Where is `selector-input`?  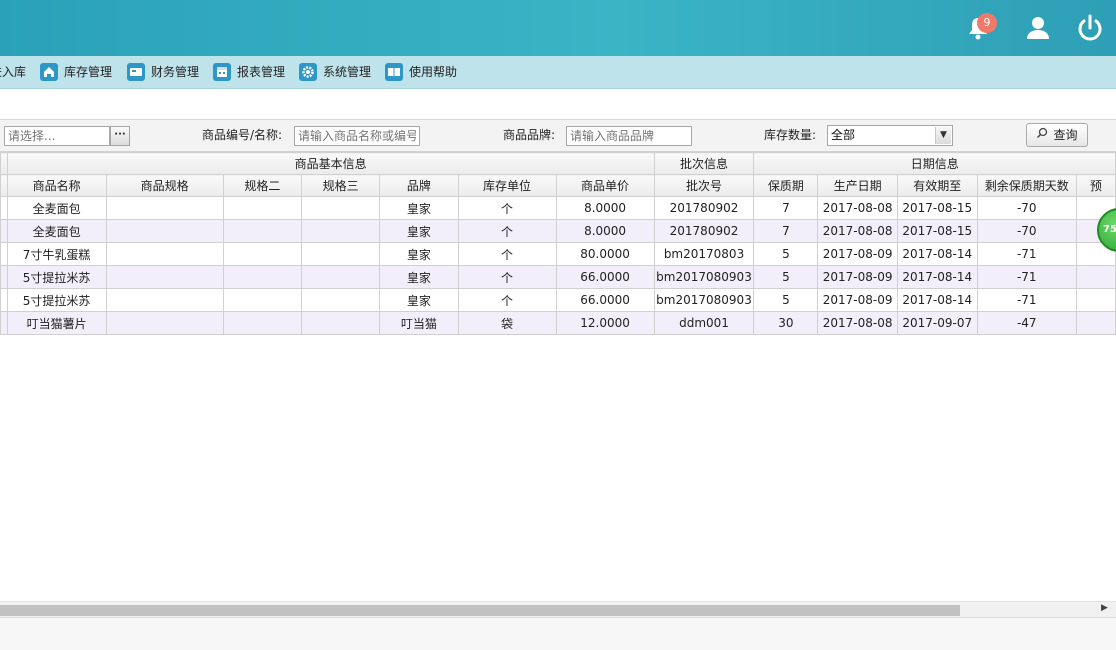 selector-input is located at coordinates (57, 136).